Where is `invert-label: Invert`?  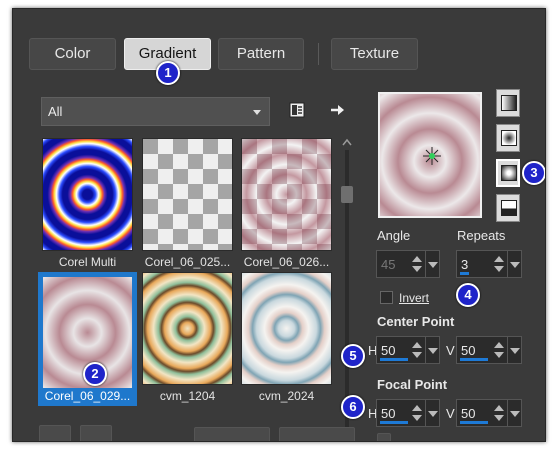 invert-label: Invert is located at coordinates (414, 298).